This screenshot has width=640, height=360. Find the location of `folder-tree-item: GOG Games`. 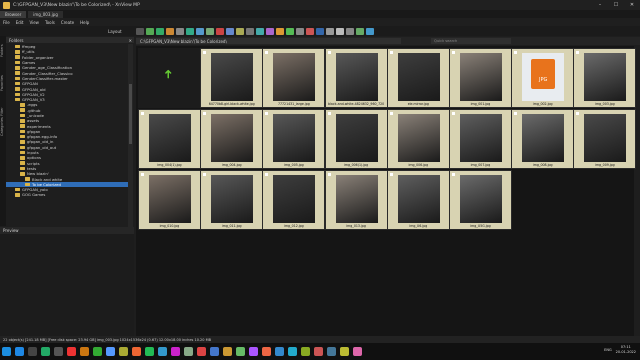

folder-tree-item: GOG Games is located at coordinates (67, 194).